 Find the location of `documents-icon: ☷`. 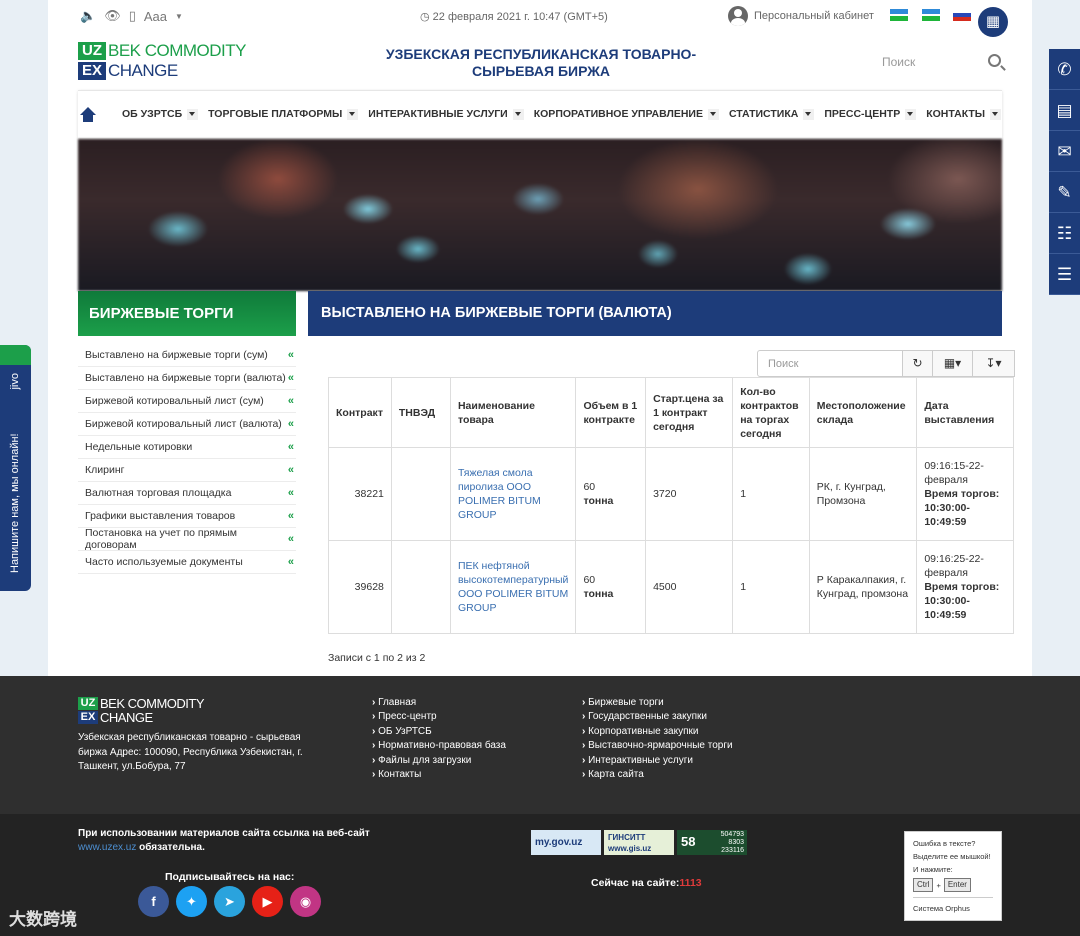

documents-icon: ☷ is located at coordinates (1064, 233).